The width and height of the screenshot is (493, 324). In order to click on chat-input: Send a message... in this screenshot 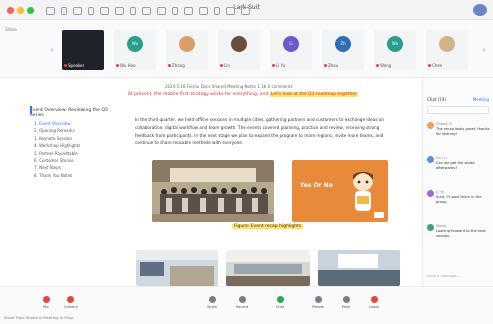, I will do `click(443, 276)`.